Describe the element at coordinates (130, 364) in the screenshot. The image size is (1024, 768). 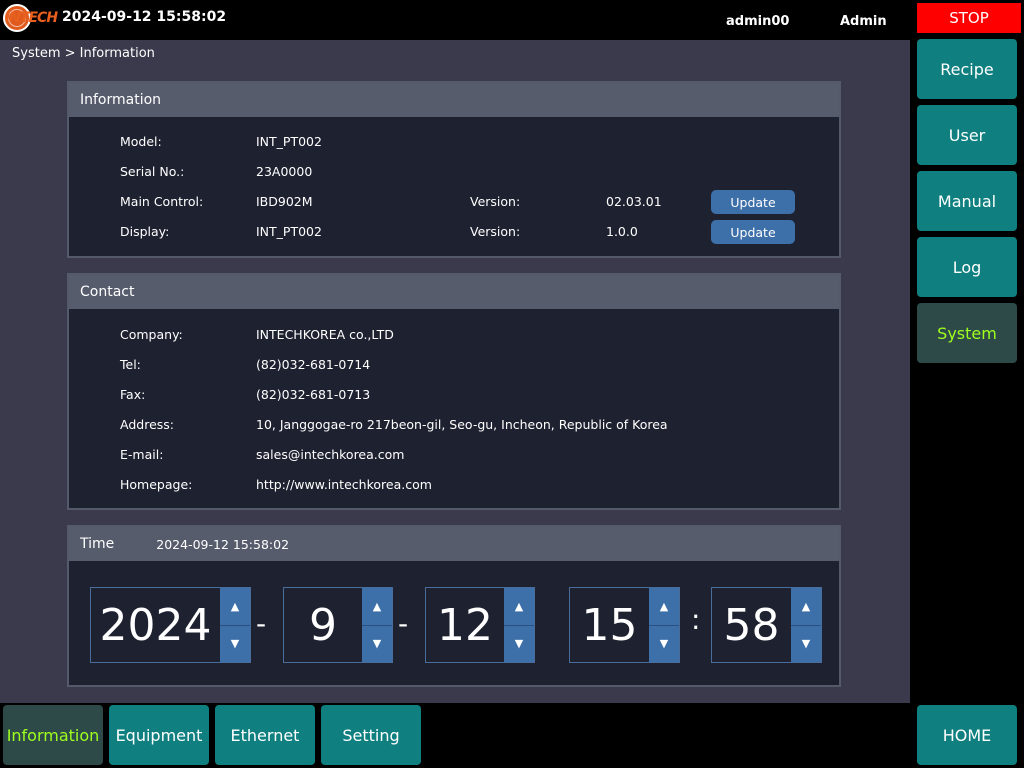
I see `tel-label: Tel:` at that location.